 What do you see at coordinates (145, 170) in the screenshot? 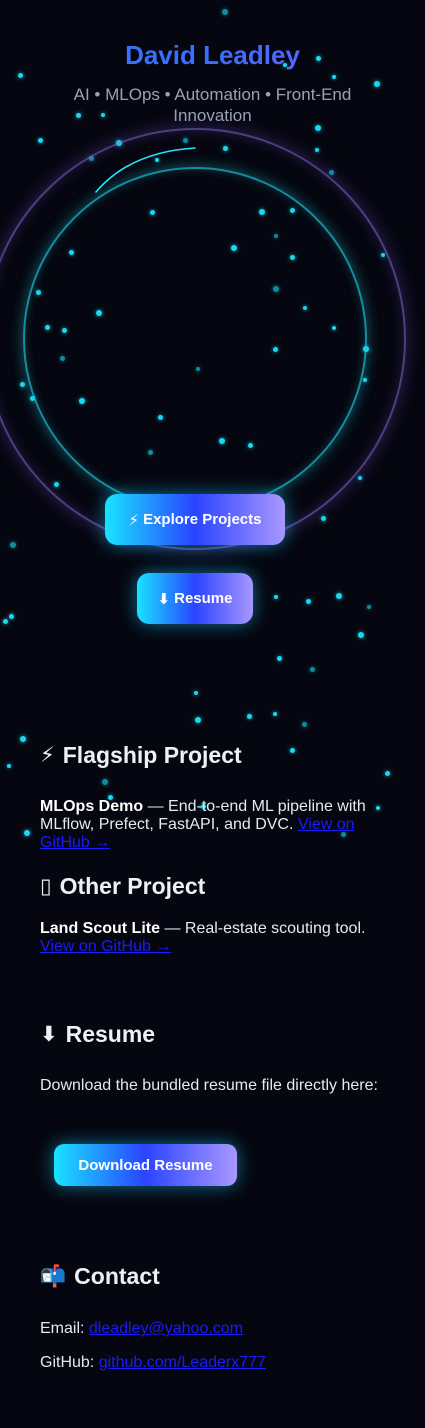
I see `orbit-arc` at bounding box center [145, 170].